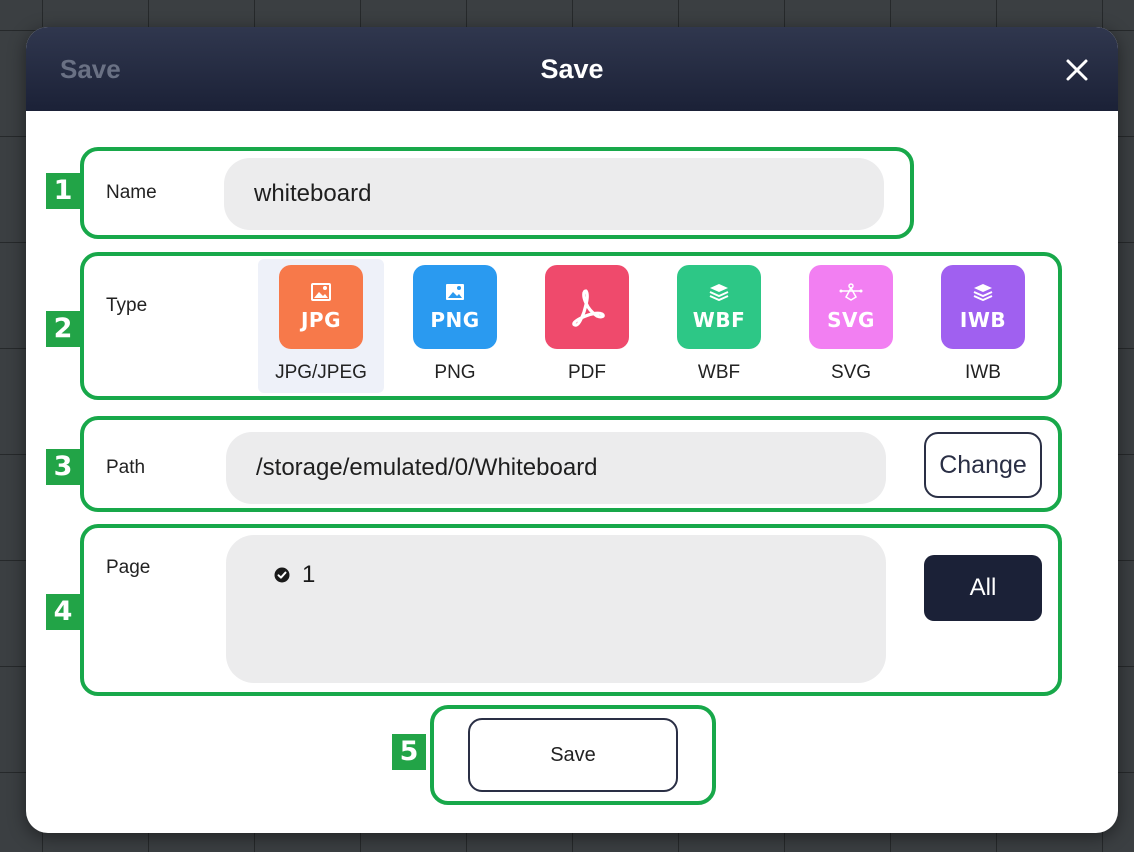 The width and height of the screenshot is (1134, 852). I want to click on type-option-png: PNG PNG, so click(455, 326).